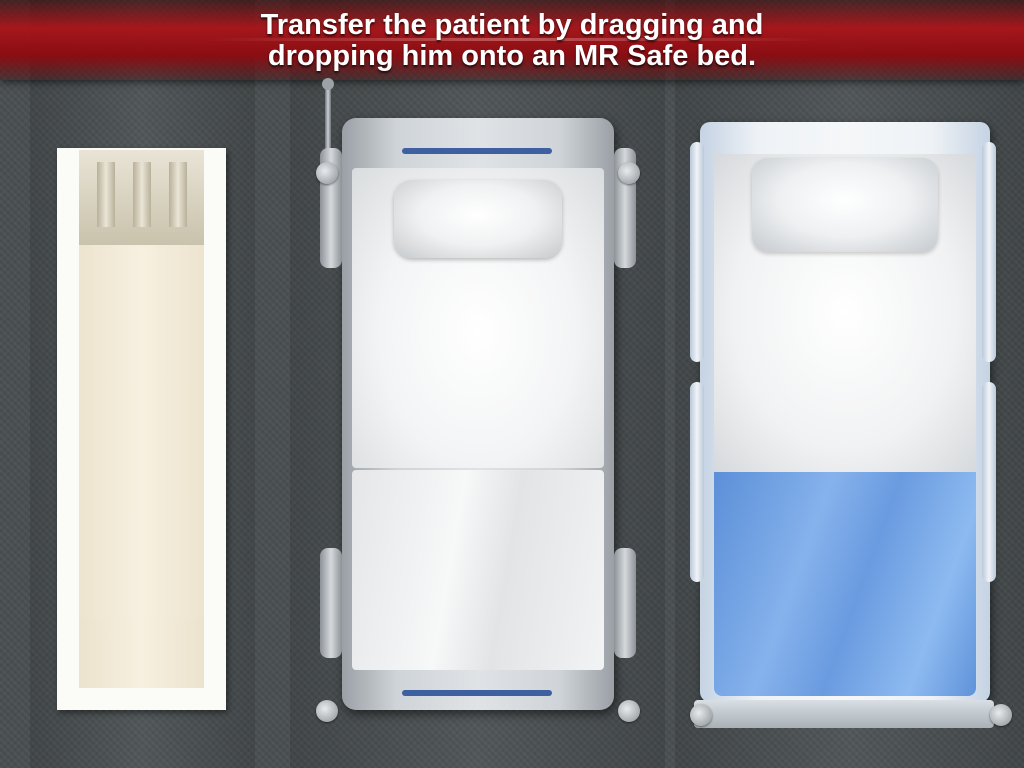  I want to click on mattress-lower, so click(478, 570).